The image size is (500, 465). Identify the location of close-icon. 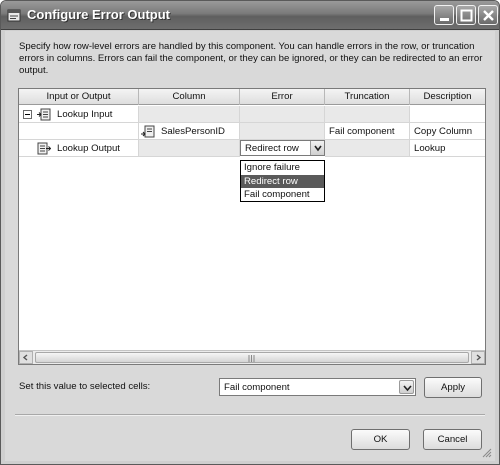
(488, 15).